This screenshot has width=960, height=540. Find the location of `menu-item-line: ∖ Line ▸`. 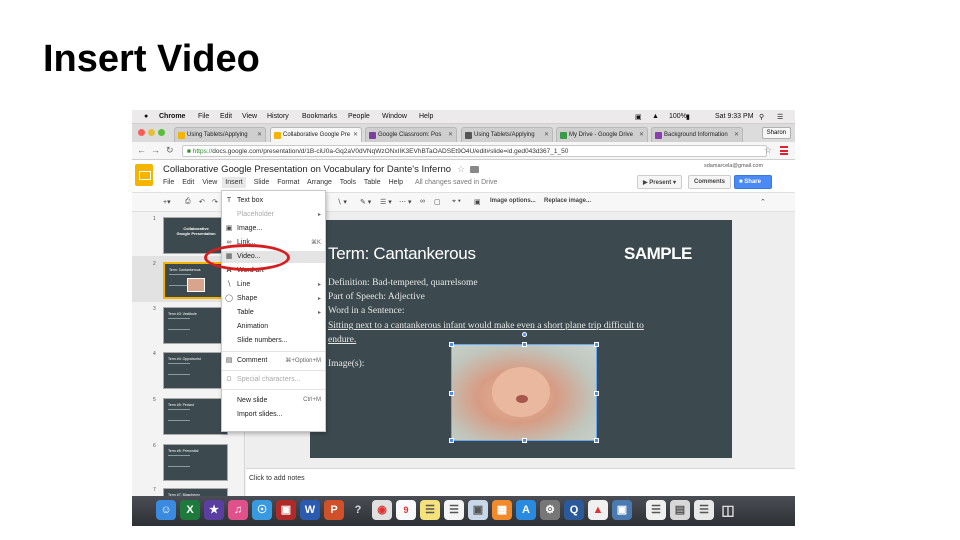

menu-item-line: ∖ Line ▸ is located at coordinates (273, 285).